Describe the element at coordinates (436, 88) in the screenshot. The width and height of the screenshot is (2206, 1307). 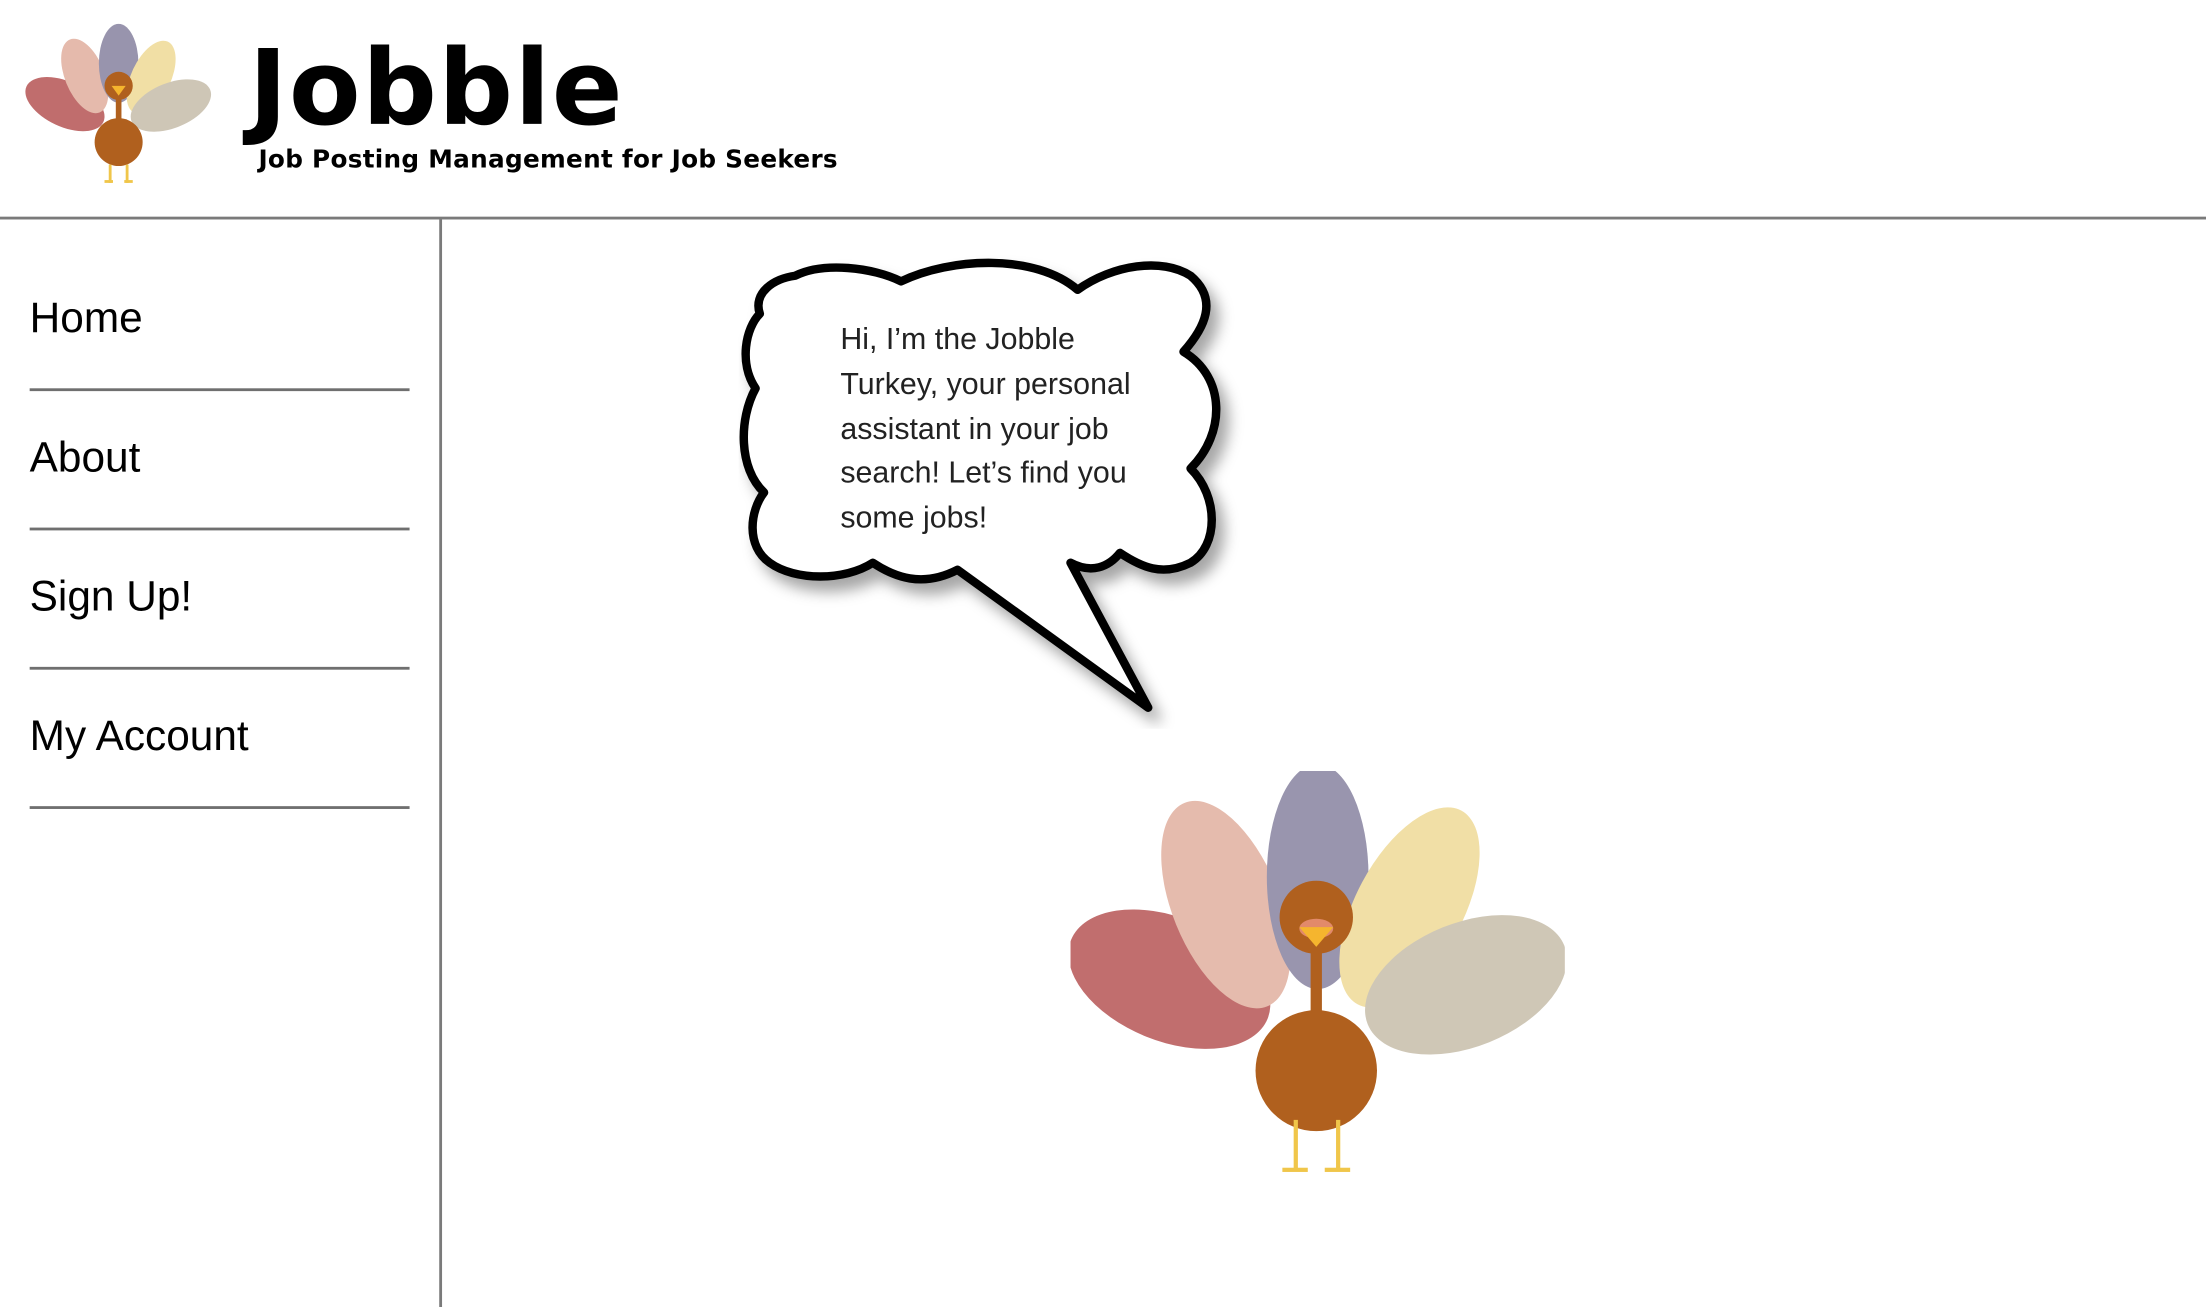
I see `site-title: Jobble` at that location.